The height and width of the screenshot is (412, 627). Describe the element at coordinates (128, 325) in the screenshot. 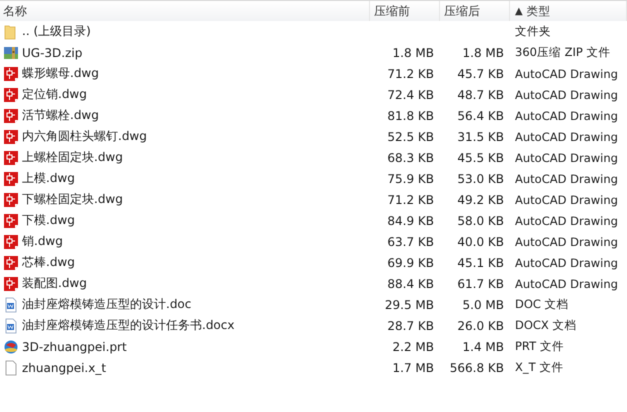

I see `file-name: 油封座熔模铸造压型的设计任务书.docx` at that location.